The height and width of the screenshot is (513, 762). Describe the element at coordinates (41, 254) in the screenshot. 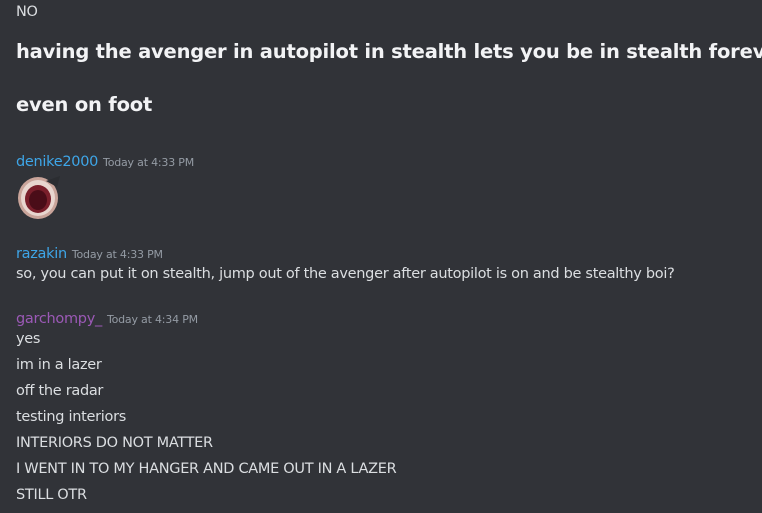

I see `username: razakin` at that location.